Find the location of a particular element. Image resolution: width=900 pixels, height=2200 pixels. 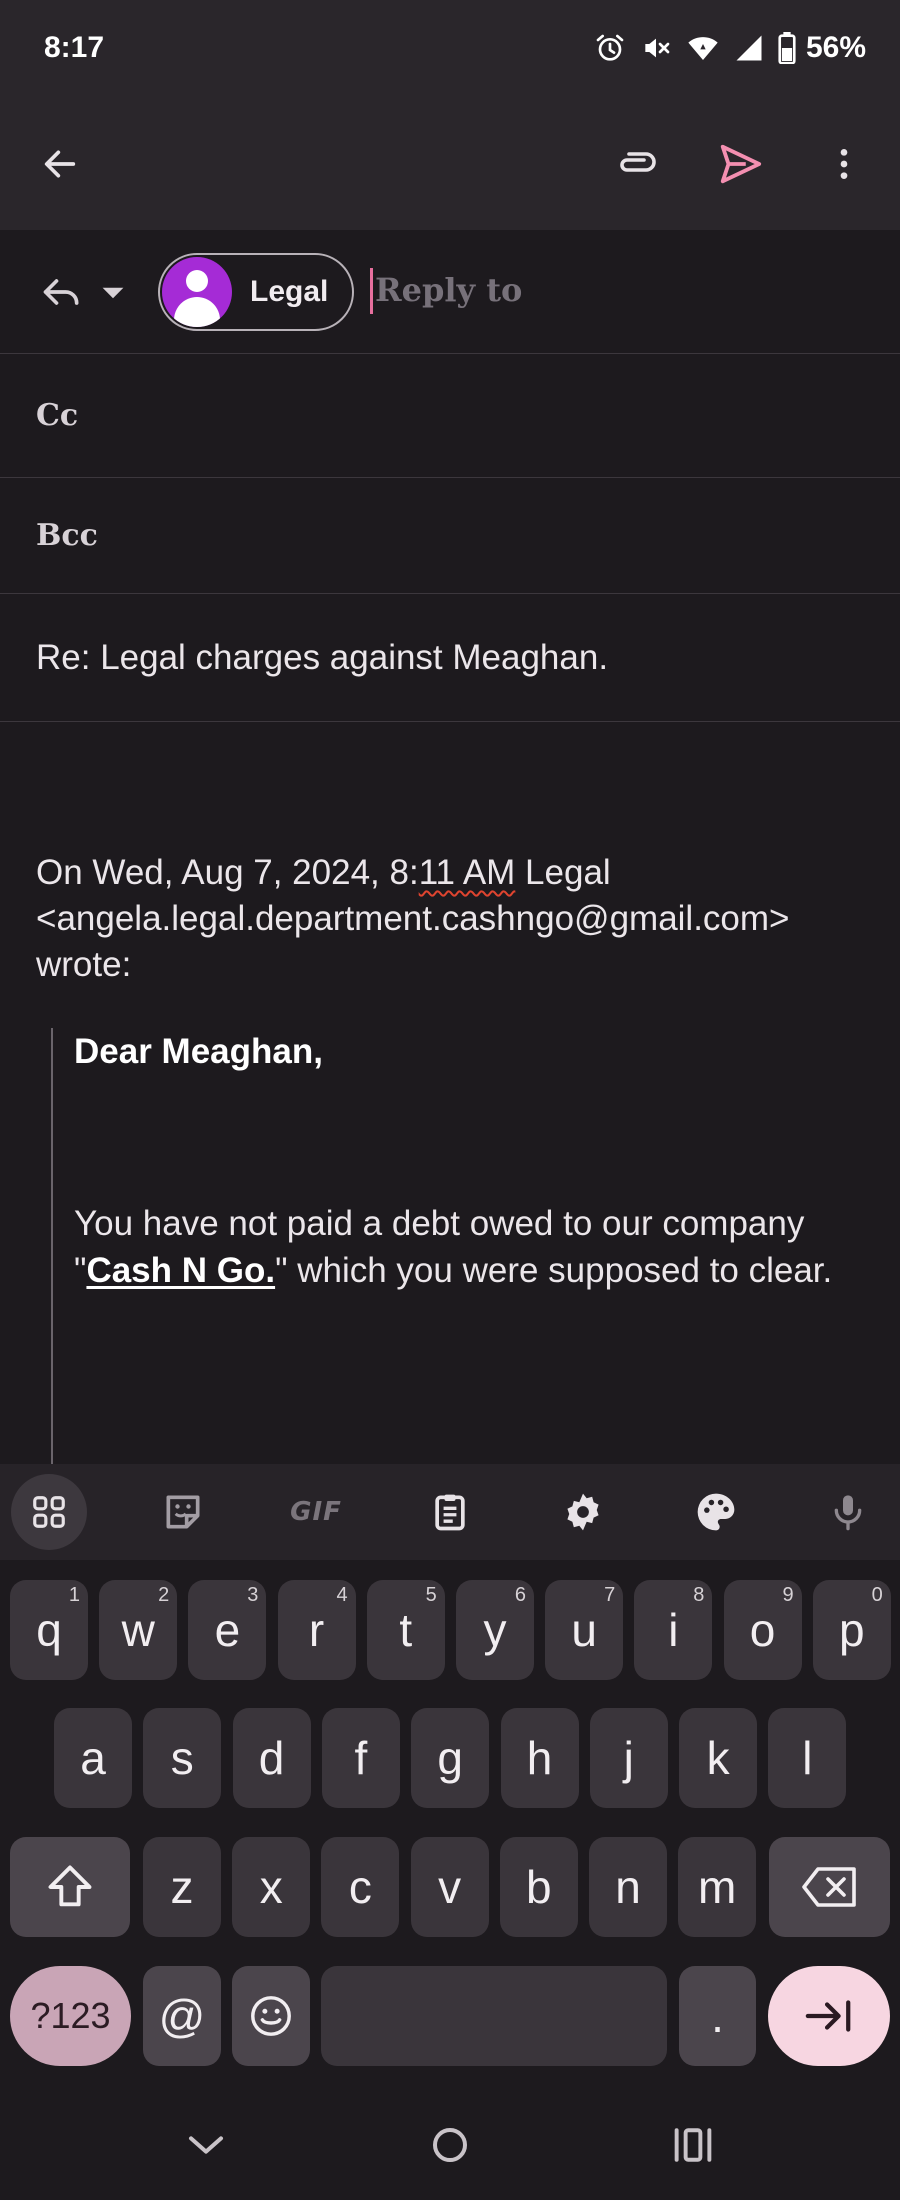

key-q: q1 is located at coordinates (49, 1630).